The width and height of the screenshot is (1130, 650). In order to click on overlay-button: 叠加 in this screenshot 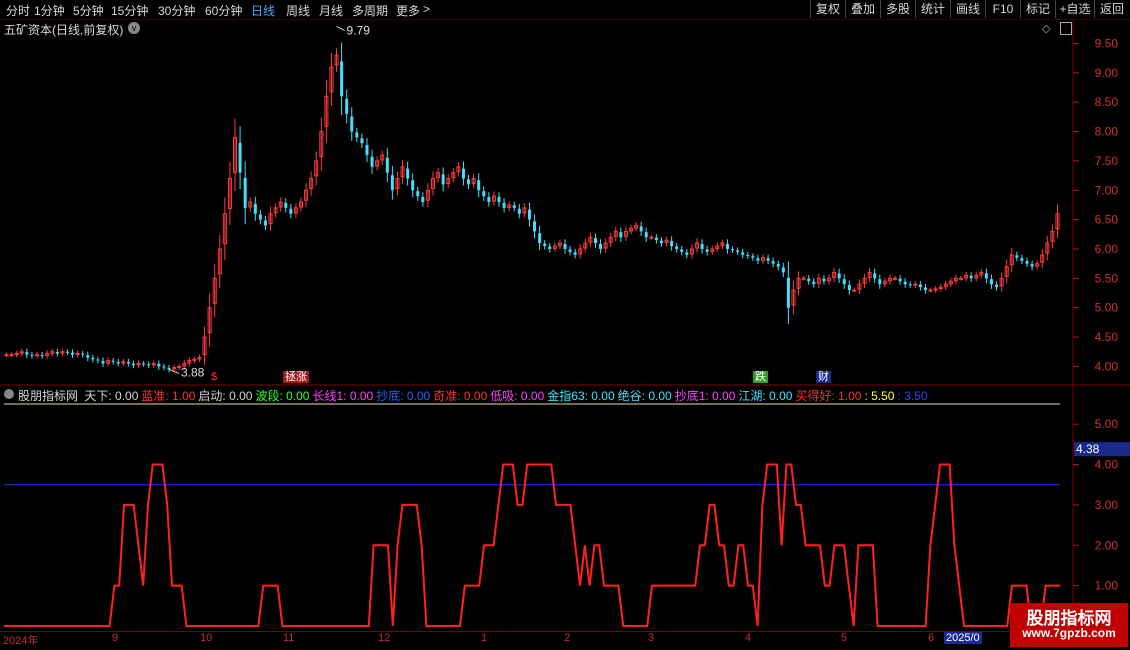, I will do `click(862, 9)`.